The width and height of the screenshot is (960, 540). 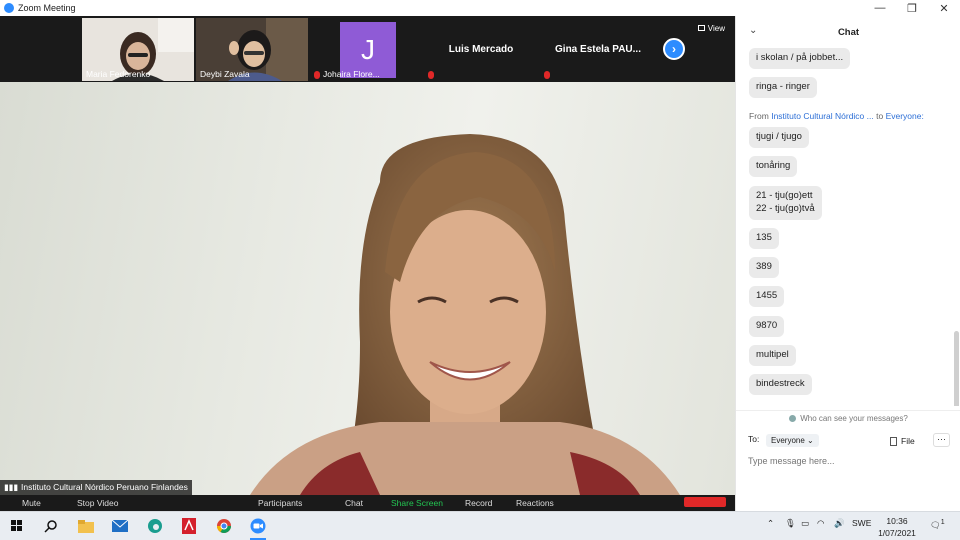 What do you see at coordinates (354, 503) in the screenshot?
I see `chat-button: Chat` at bounding box center [354, 503].